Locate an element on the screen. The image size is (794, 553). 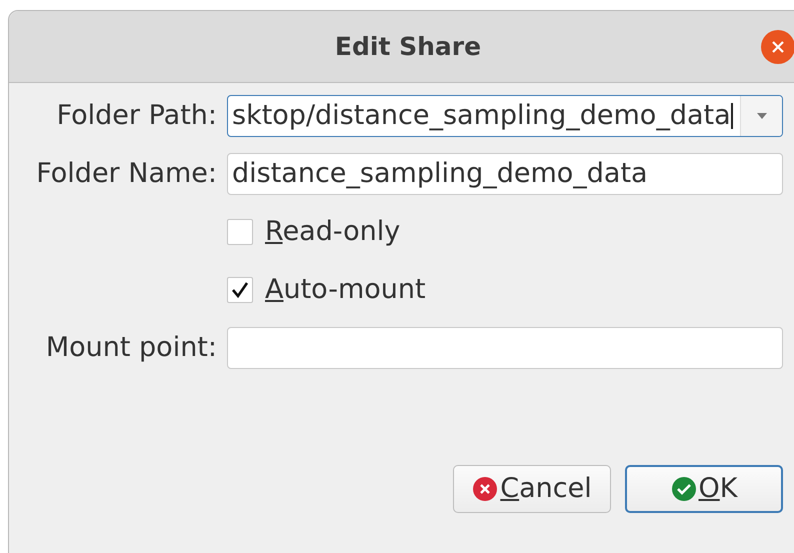
checkbox: Read-only is located at coordinates (313, 232).